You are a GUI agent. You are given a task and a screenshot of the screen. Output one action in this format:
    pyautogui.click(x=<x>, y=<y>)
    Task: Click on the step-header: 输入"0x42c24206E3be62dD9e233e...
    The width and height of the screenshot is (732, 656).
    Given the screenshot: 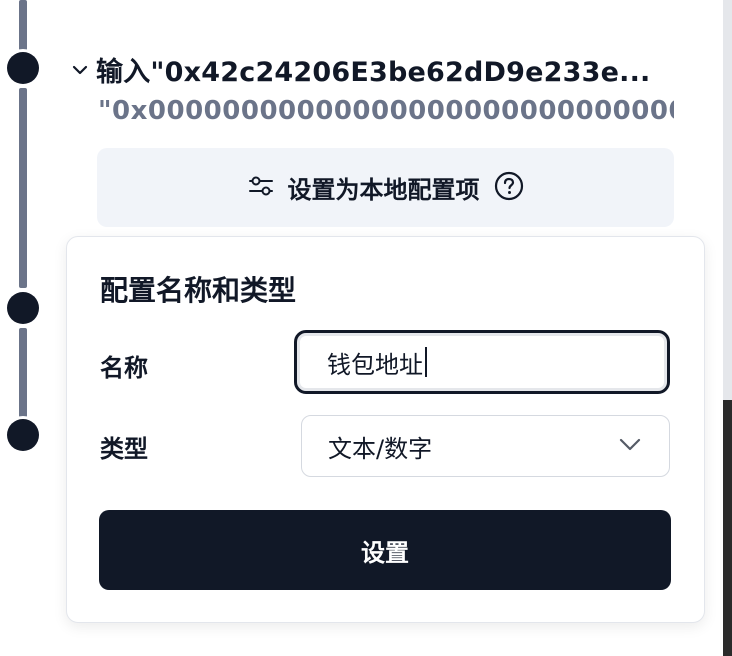 What is the action you would take?
    pyautogui.click(x=360, y=69)
    